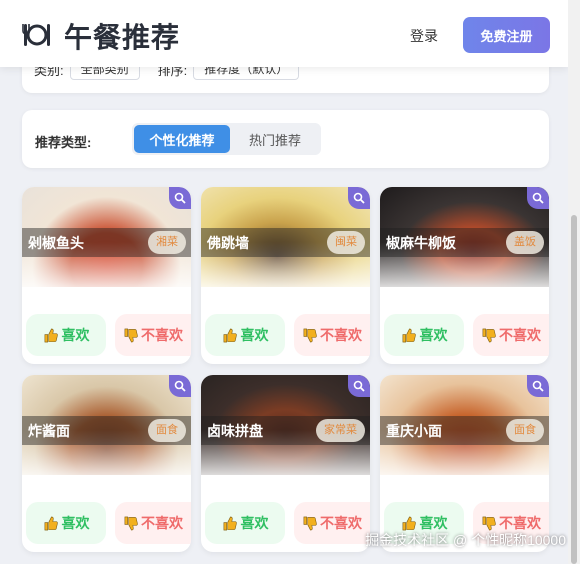 The height and width of the screenshot is (564, 580). I want to click on dish-card: 椒麻牛柳饭 盖饭 喜欢 不喜欢, so click(464, 275).